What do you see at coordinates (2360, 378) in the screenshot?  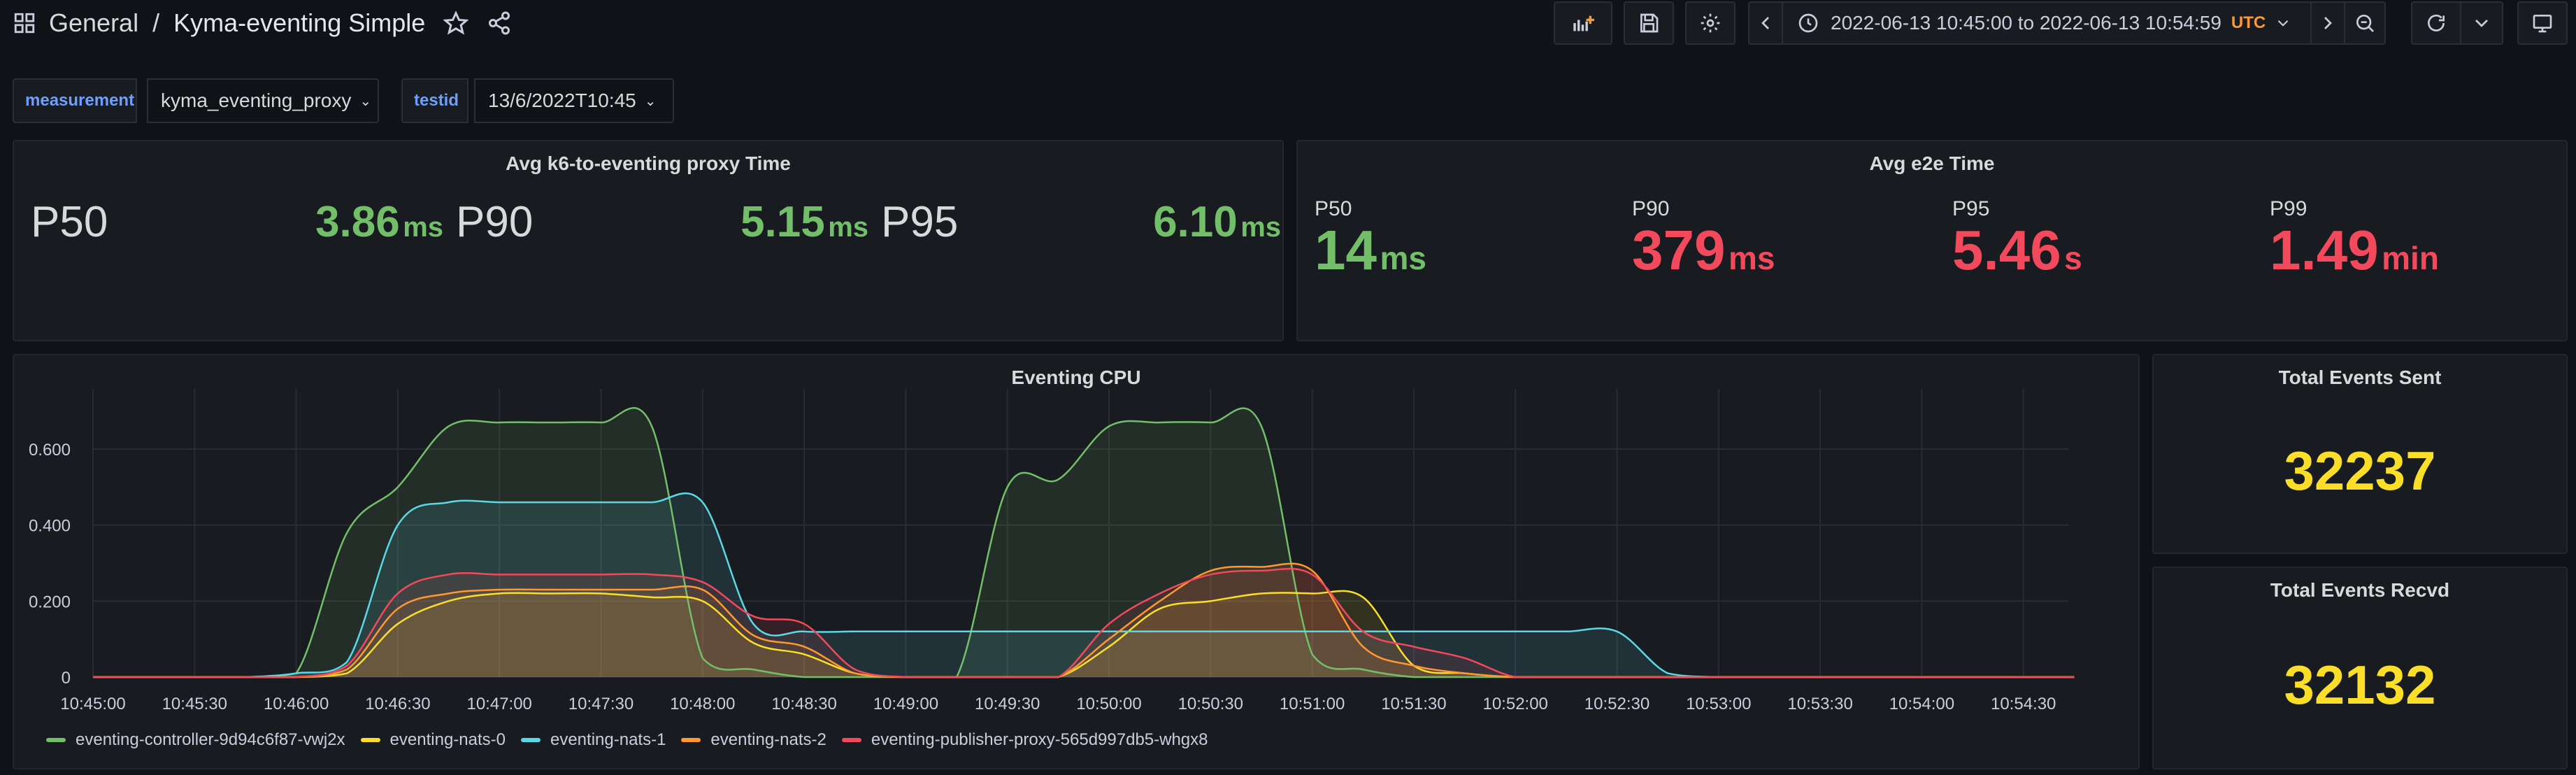 I see `panel-title: Total Events Sent` at bounding box center [2360, 378].